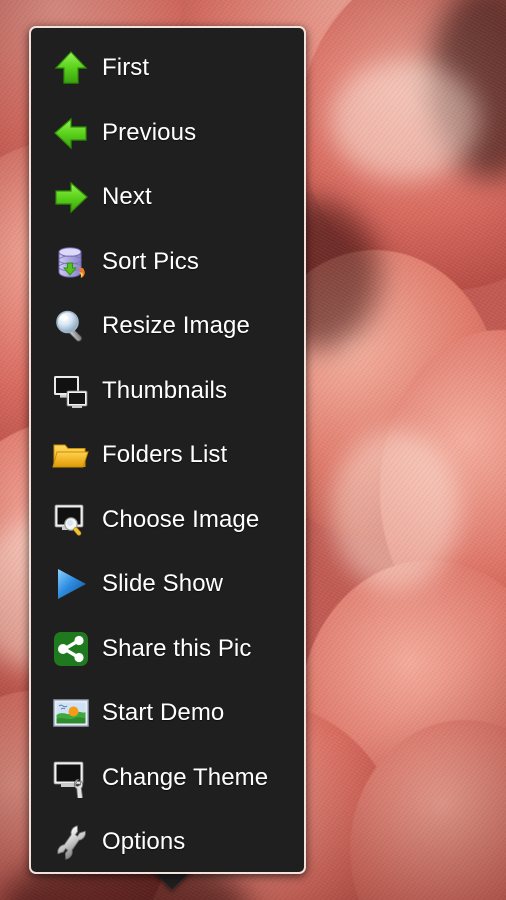 This screenshot has height=900, width=506. Describe the element at coordinates (163, 713) in the screenshot. I see `menu-item-label: Start Demo` at that location.